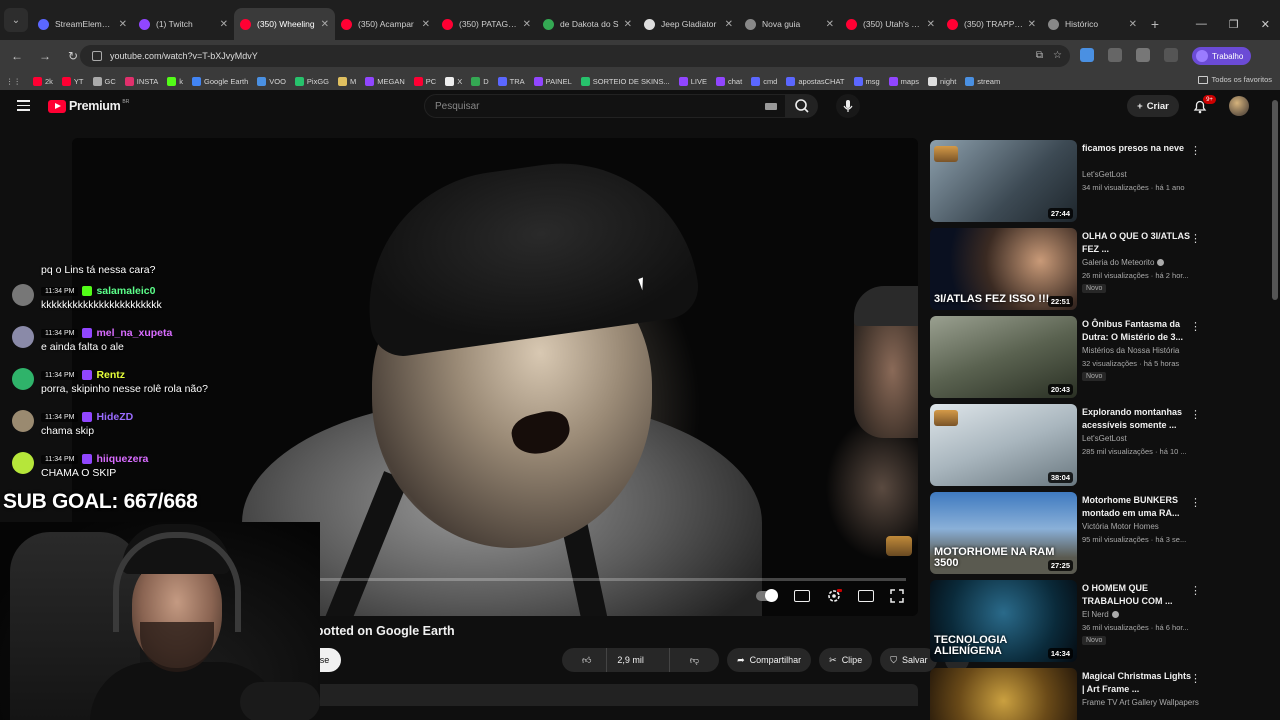  I want to click on share-button: ➦ Compartilhar, so click(769, 660).